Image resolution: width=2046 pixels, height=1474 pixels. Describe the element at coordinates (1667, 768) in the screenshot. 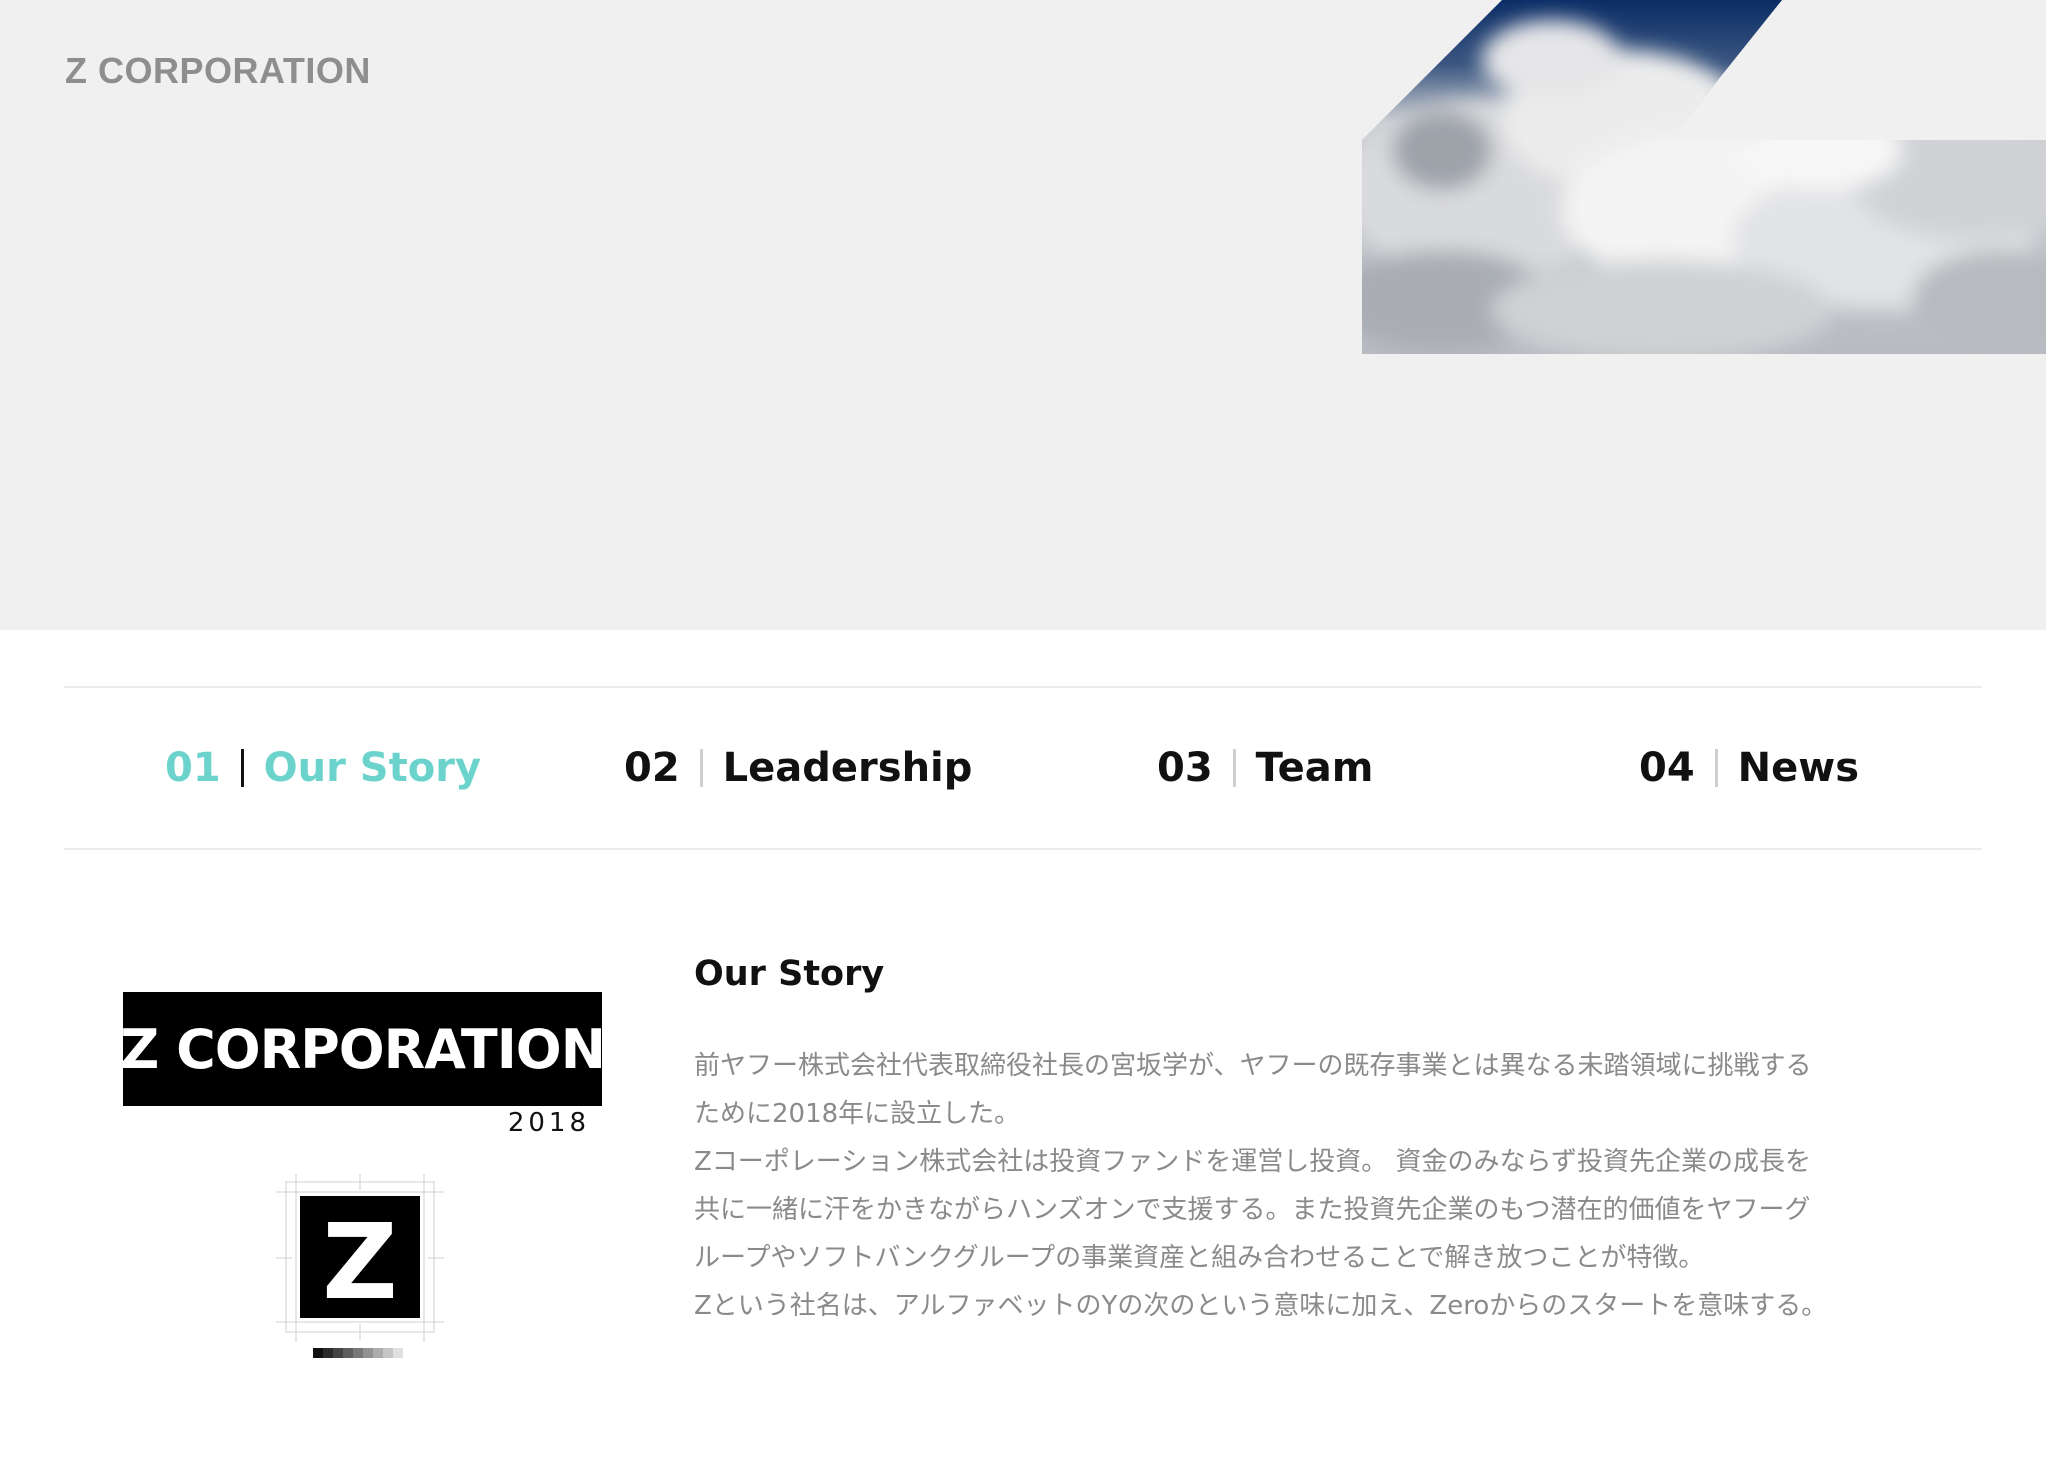

I see `tab-number: 04` at that location.